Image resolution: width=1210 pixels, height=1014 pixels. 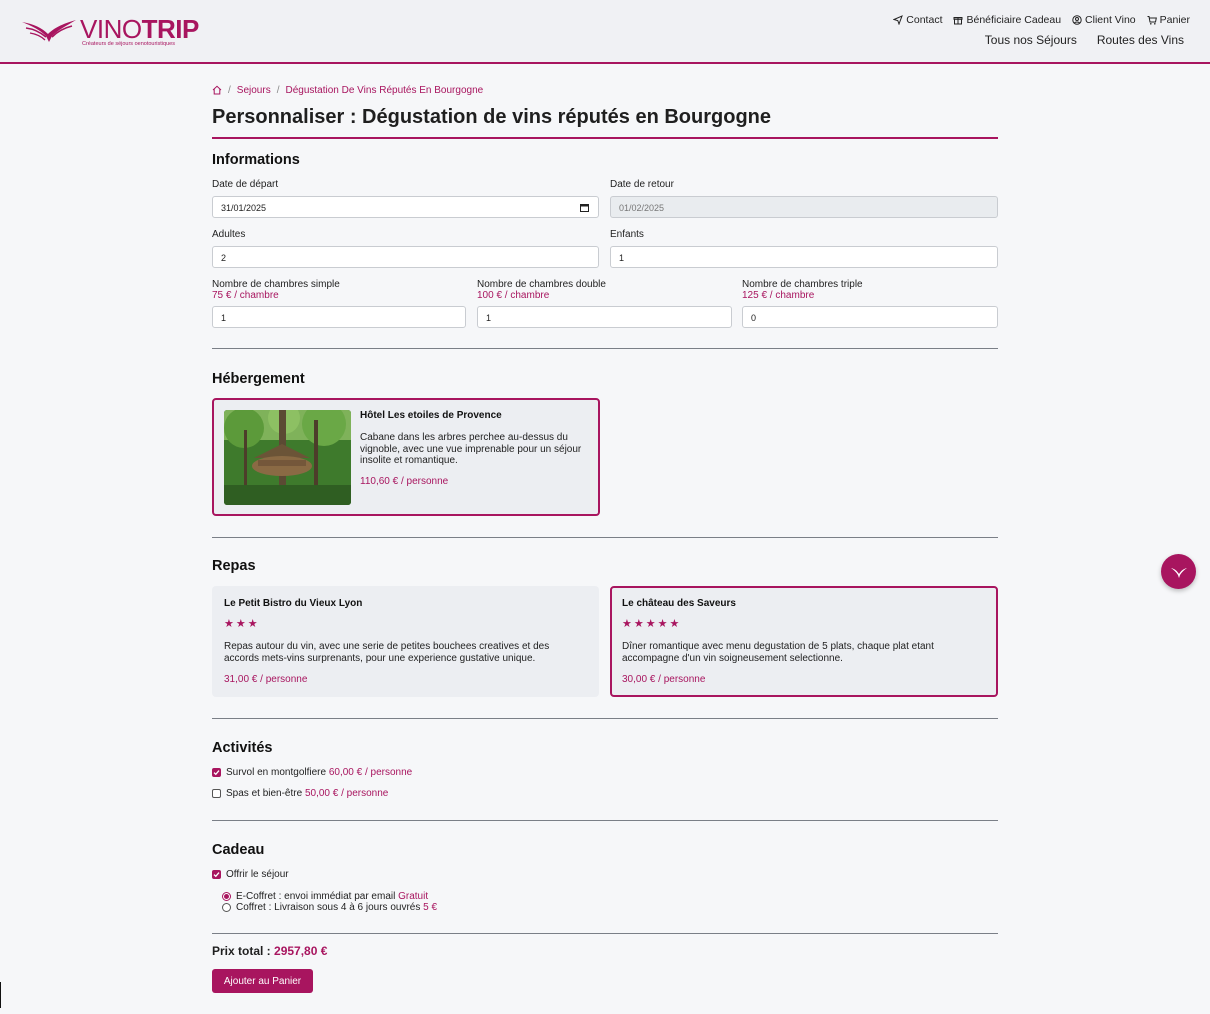 What do you see at coordinates (229, 234) in the screenshot?
I see `adultes-label: Adultes` at bounding box center [229, 234].